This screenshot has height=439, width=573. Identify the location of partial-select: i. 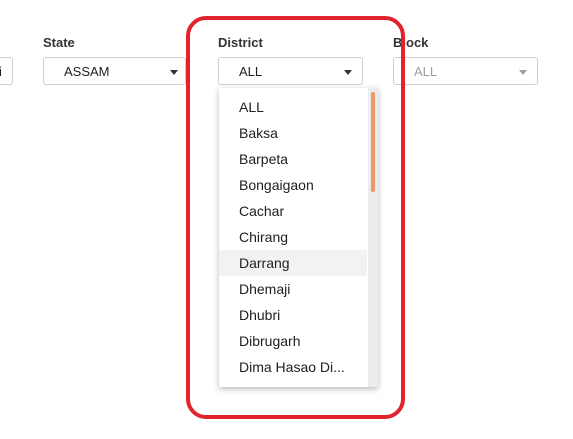
(6, 71).